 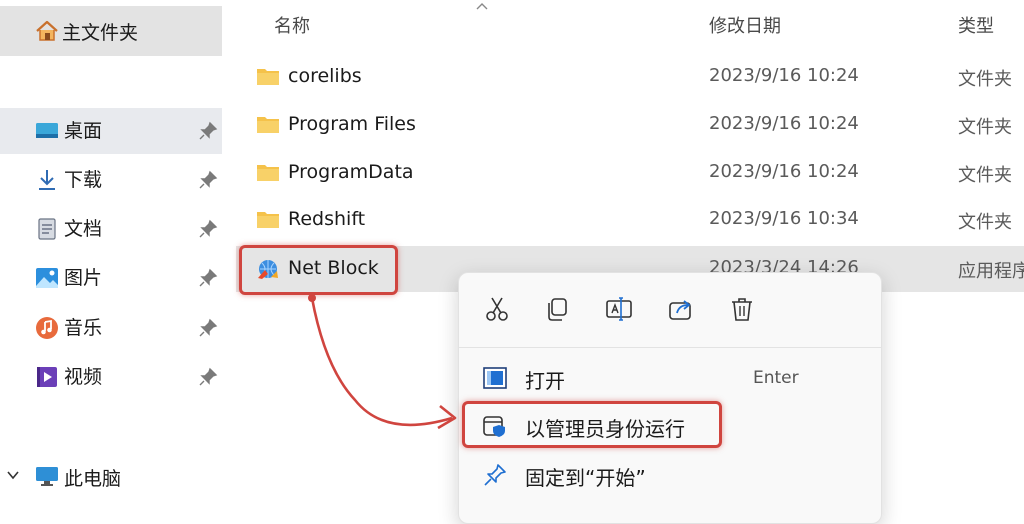 I want to click on annotation-arrow, so click(x=382, y=362).